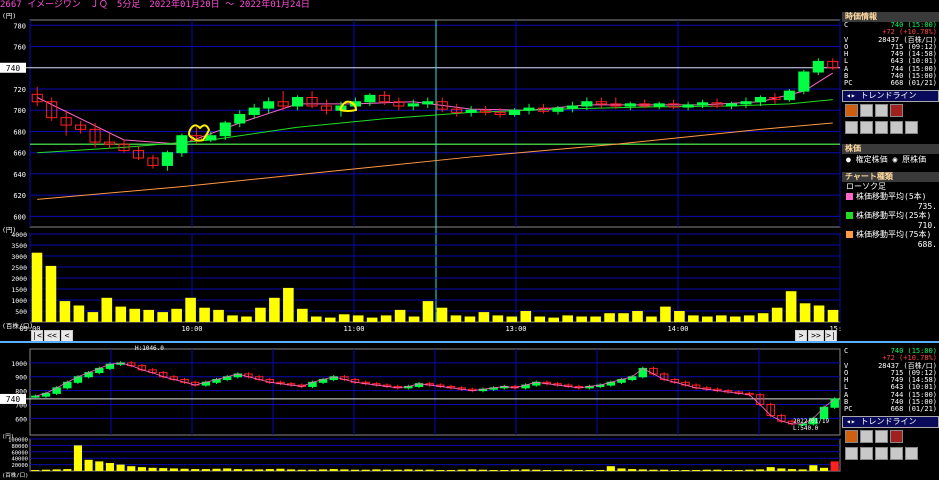  Describe the element at coordinates (811, 421) in the screenshot. I see `overview-low-date: 2022/01/19` at that location.